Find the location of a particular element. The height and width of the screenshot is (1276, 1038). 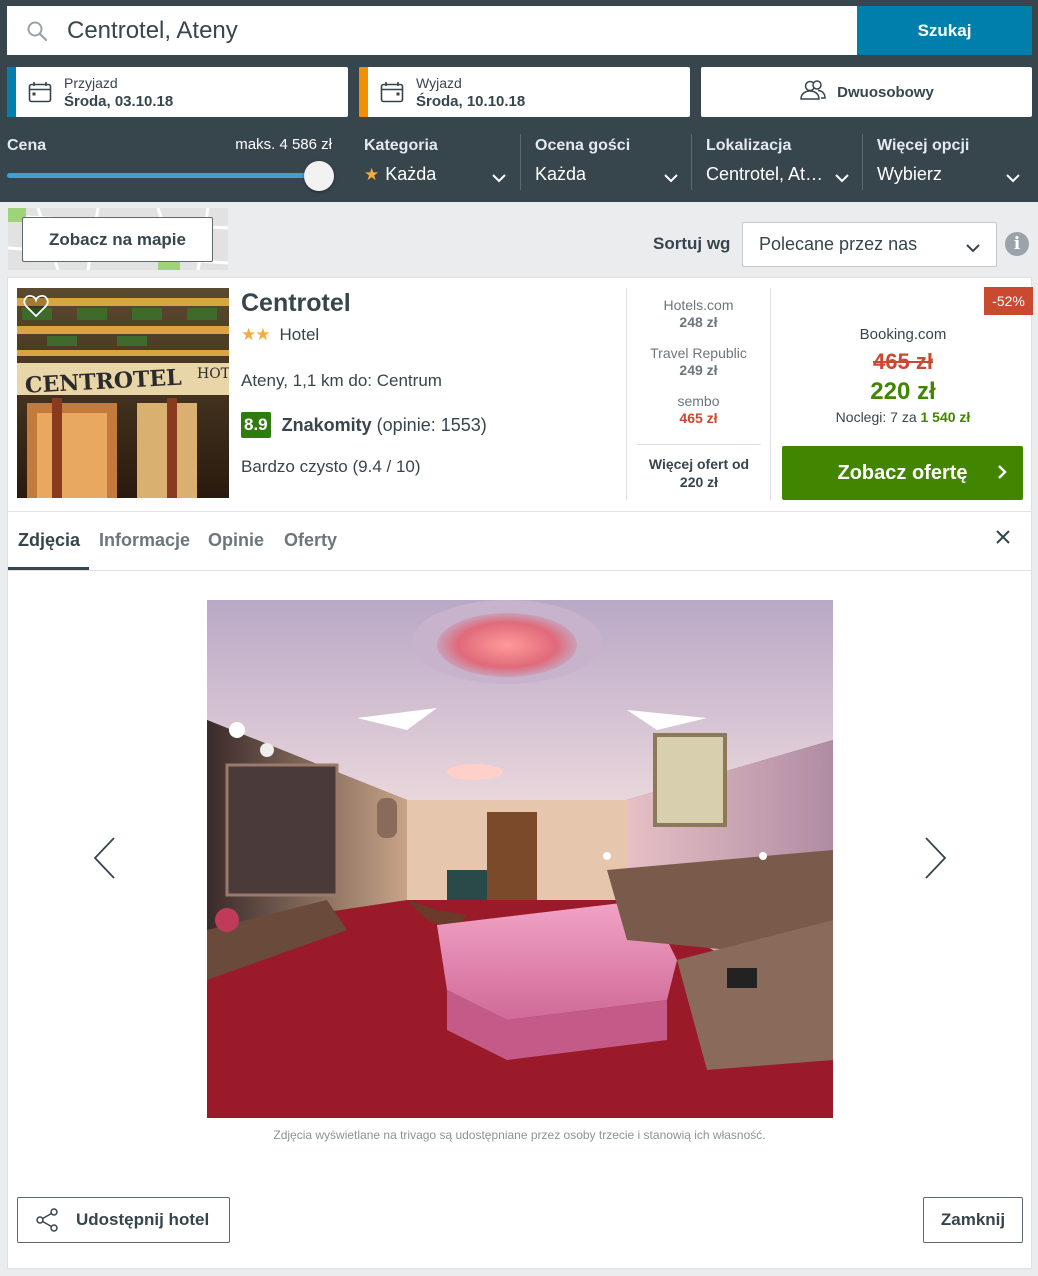

hotel-name: Centrotel is located at coordinates (296, 303).